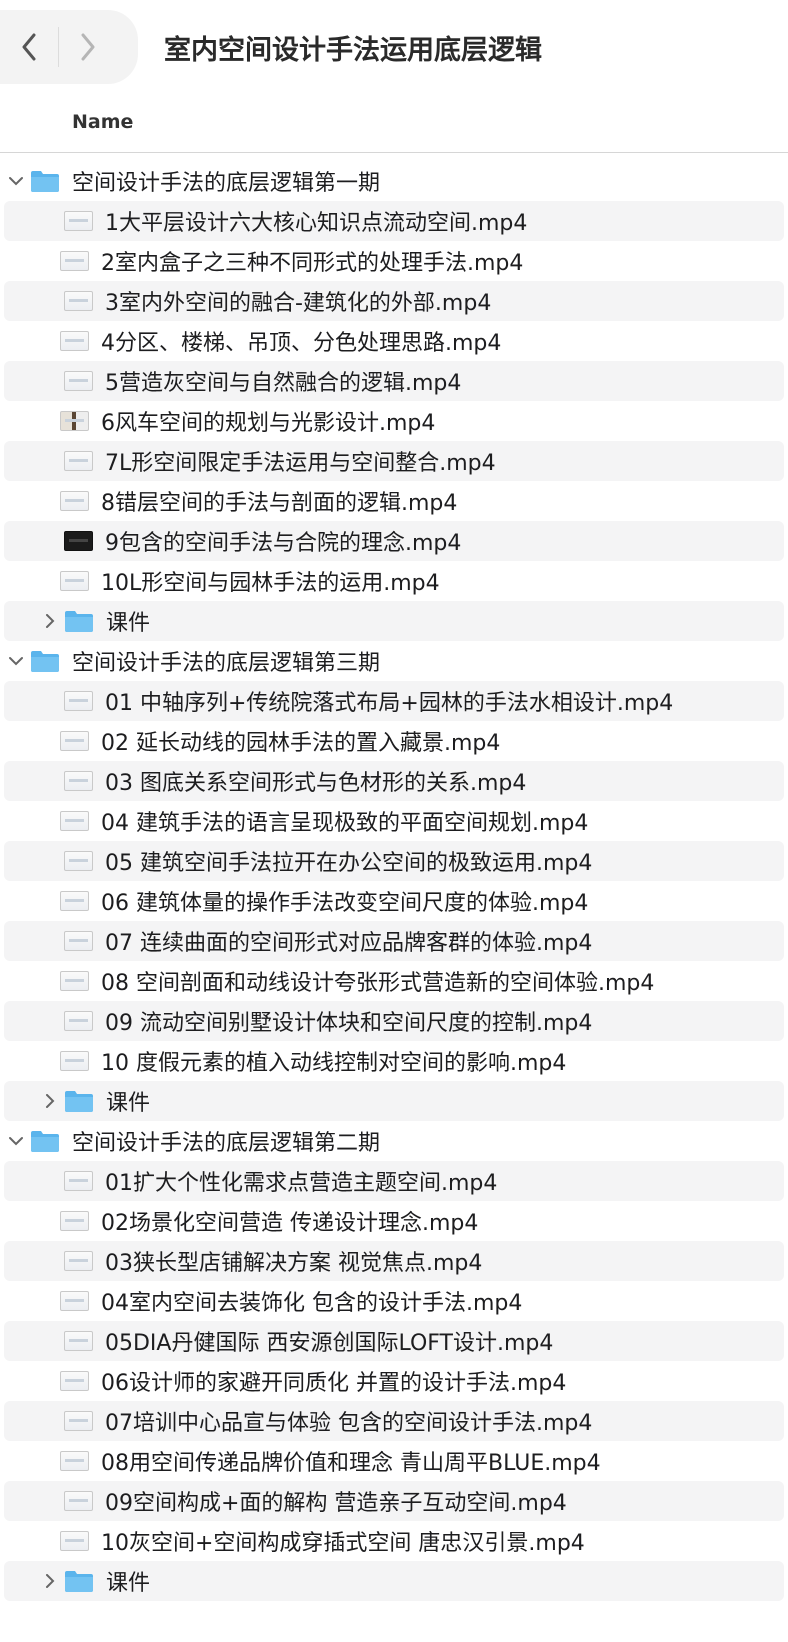 This screenshot has height=1642, width=788. What do you see at coordinates (270, 583) in the screenshot?
I see `file-name: 10L形空间与园林手法的运用.mp4` at bounding box center [270, 583].